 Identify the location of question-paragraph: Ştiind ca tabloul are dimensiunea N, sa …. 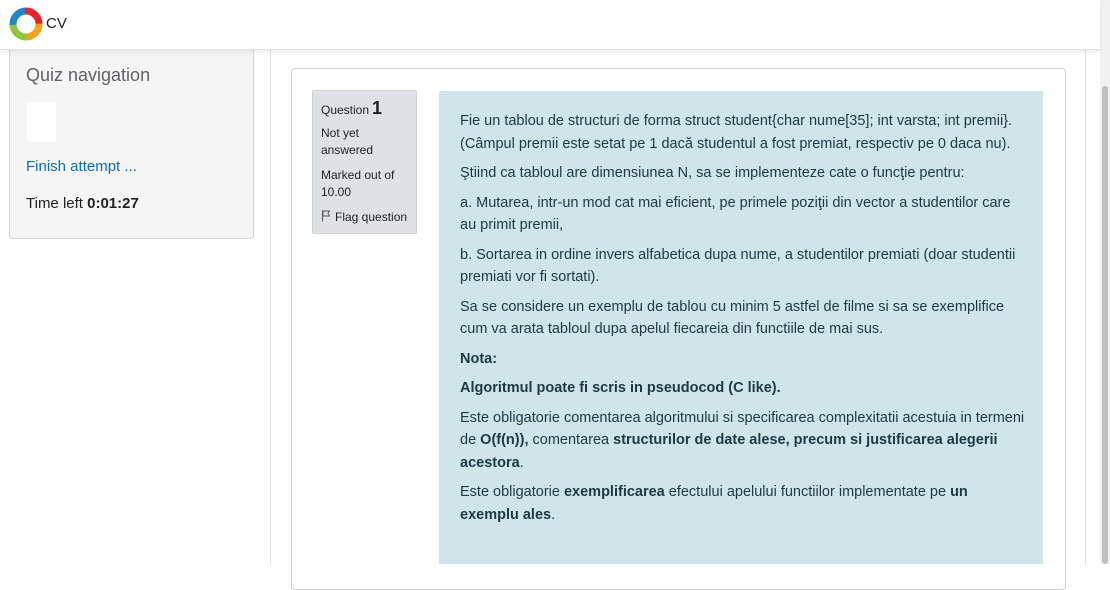
(712, 173).